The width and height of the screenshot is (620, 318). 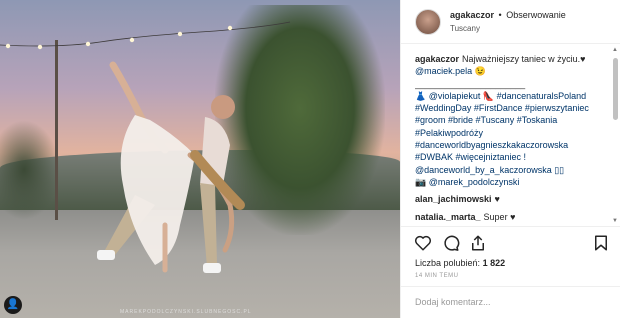 What do you see at coordinates (513, 199) in the screenshot?
I see `comment-item: alan_jachimowski ♥` at bounding box center [513, 199].